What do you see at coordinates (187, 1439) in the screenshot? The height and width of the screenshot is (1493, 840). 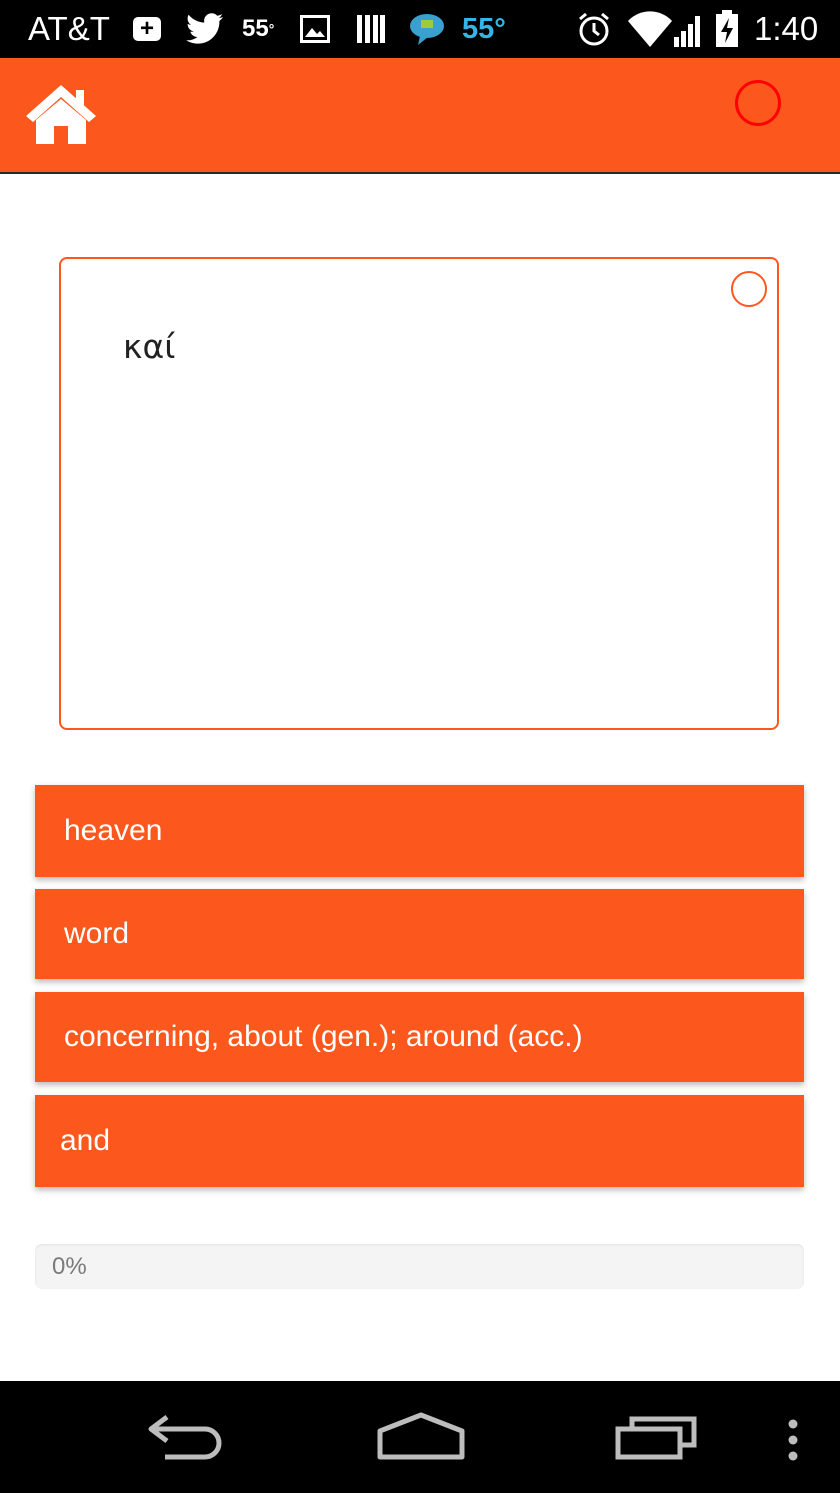 I see `back-icon` at bounding box center [187, 1439].